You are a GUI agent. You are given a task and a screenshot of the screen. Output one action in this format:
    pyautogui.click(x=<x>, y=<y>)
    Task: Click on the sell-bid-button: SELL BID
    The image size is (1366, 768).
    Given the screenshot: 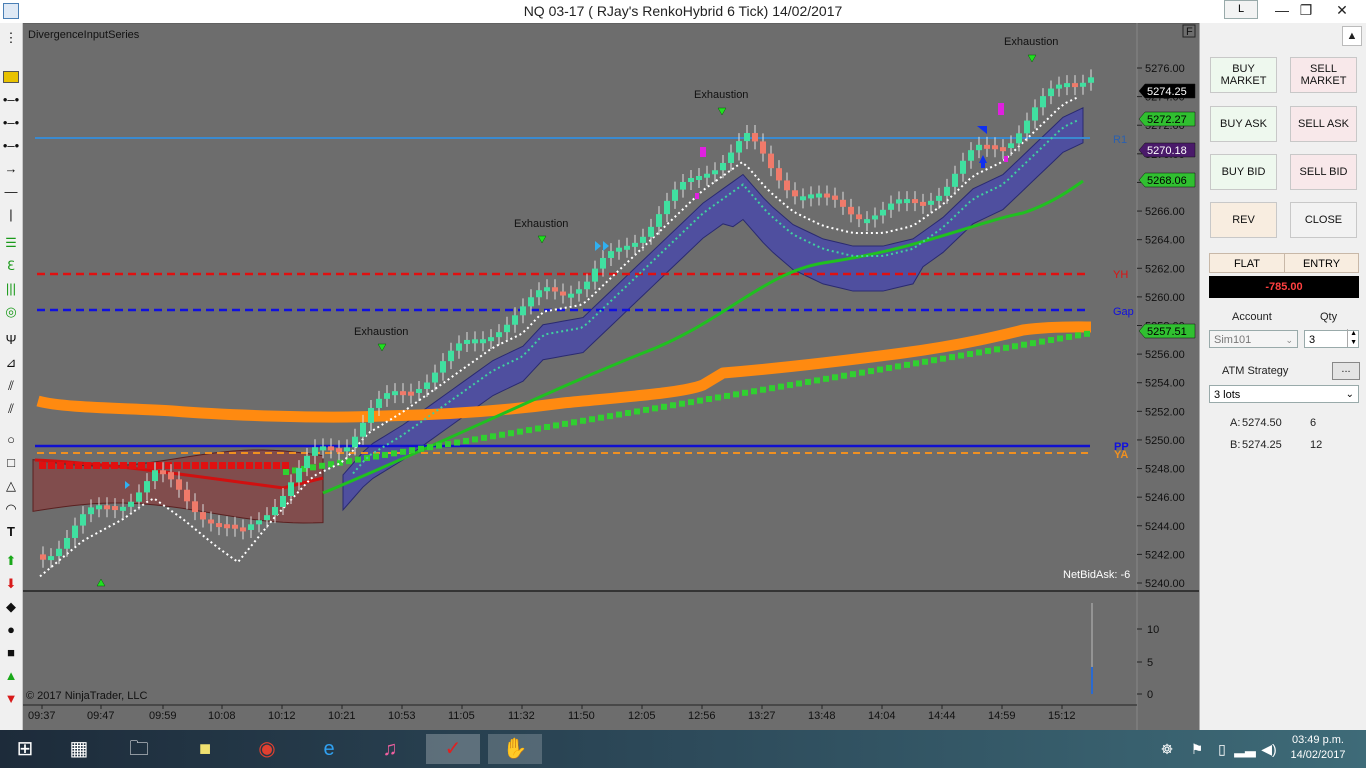 What is the action you would take?
    pyautogui.click(x=1323, y=172)
    